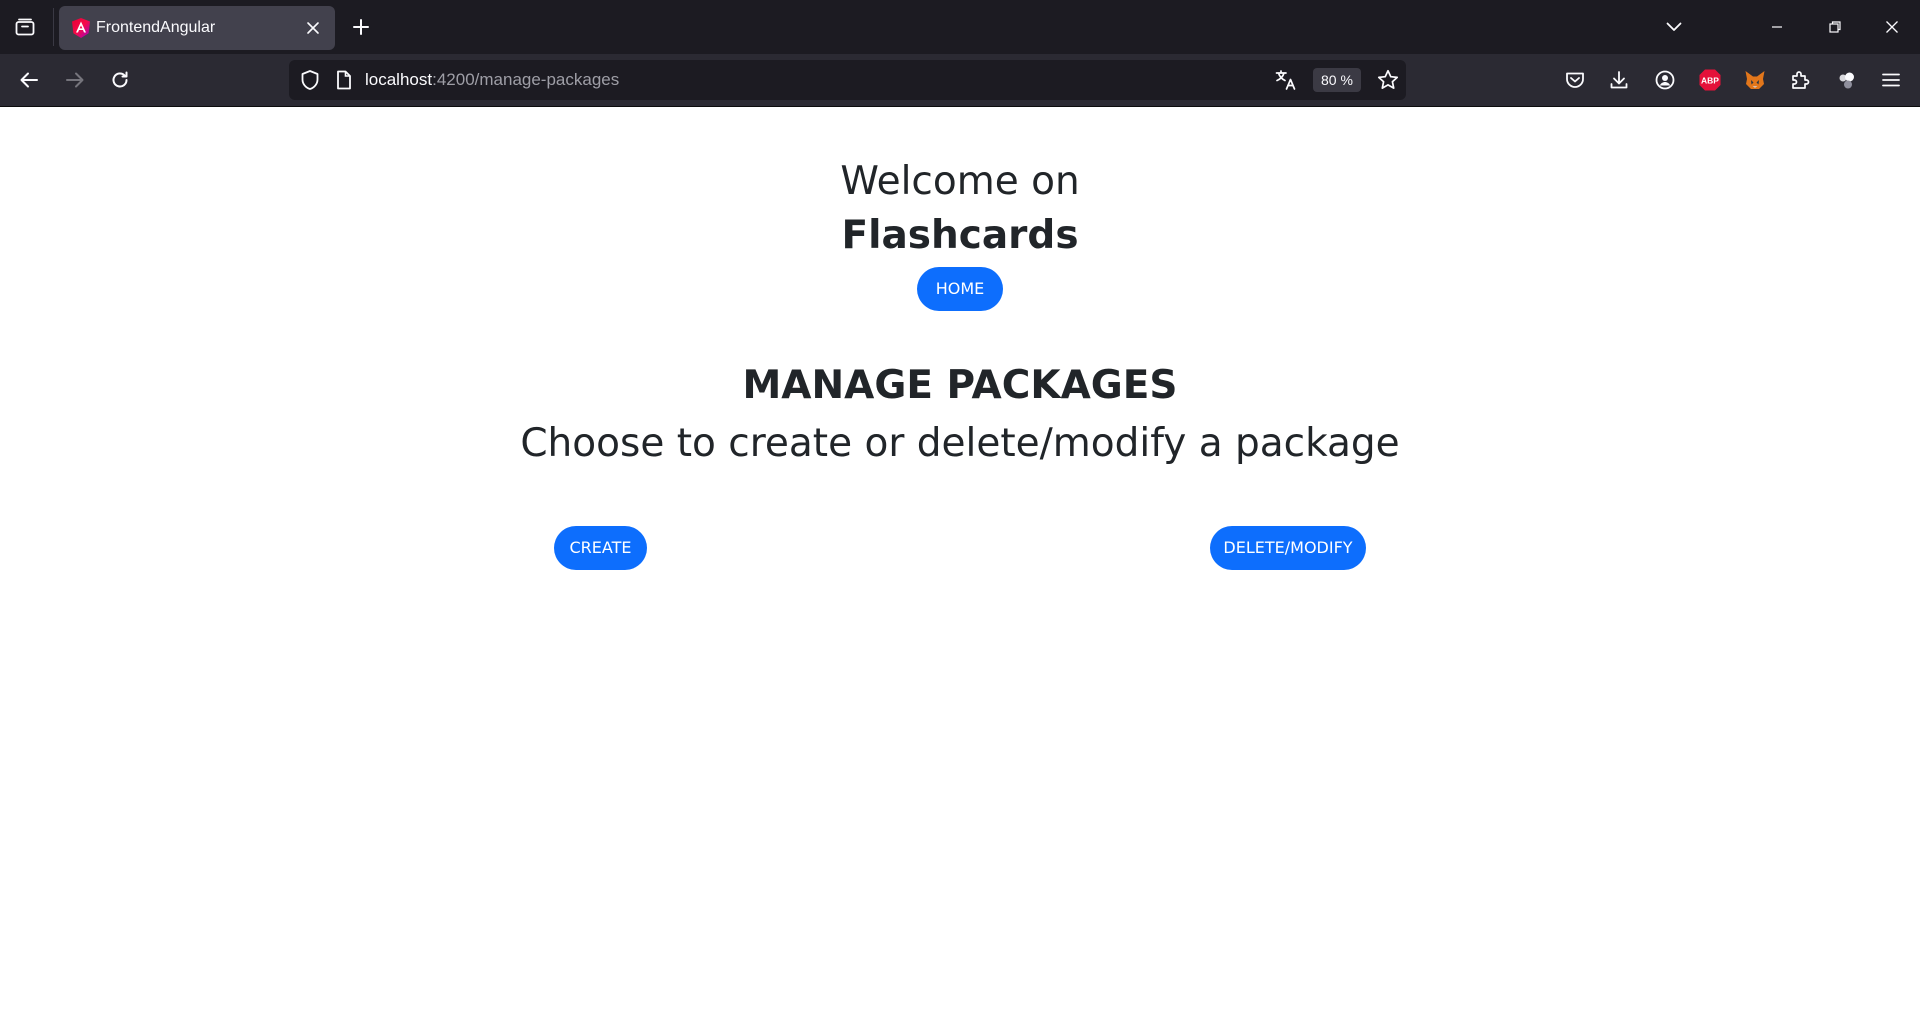  I want to click on url-text: localhost:4200/manage-packages, so click(492, 80).